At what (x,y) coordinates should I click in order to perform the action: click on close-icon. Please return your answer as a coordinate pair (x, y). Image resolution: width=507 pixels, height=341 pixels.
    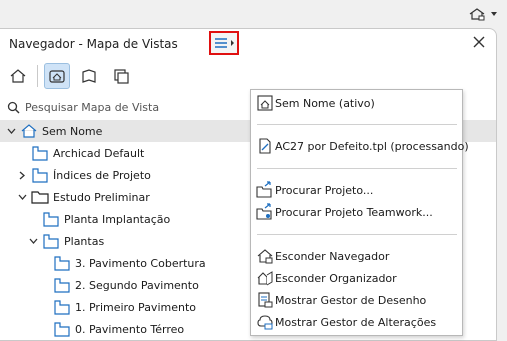
    Looking at the image, I should click on (479, 42).